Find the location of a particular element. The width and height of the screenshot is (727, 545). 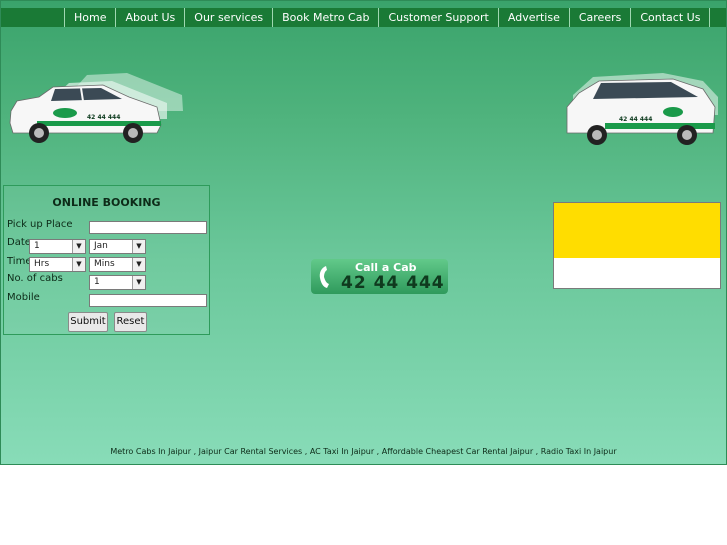

date-day-value: 1 is located at coordinates (37, 246).